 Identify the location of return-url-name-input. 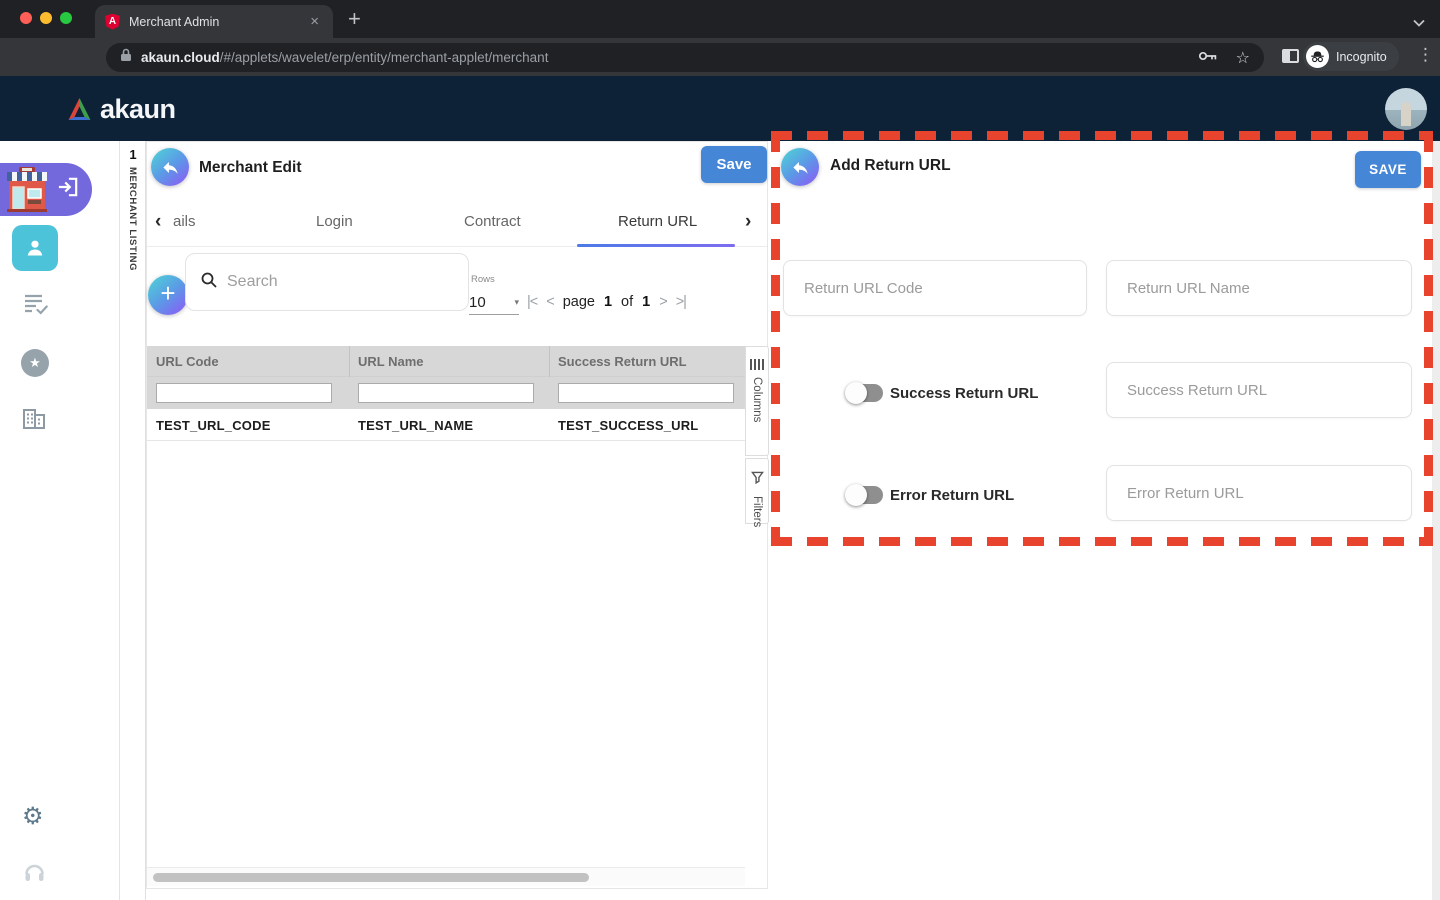
(1259, 288).